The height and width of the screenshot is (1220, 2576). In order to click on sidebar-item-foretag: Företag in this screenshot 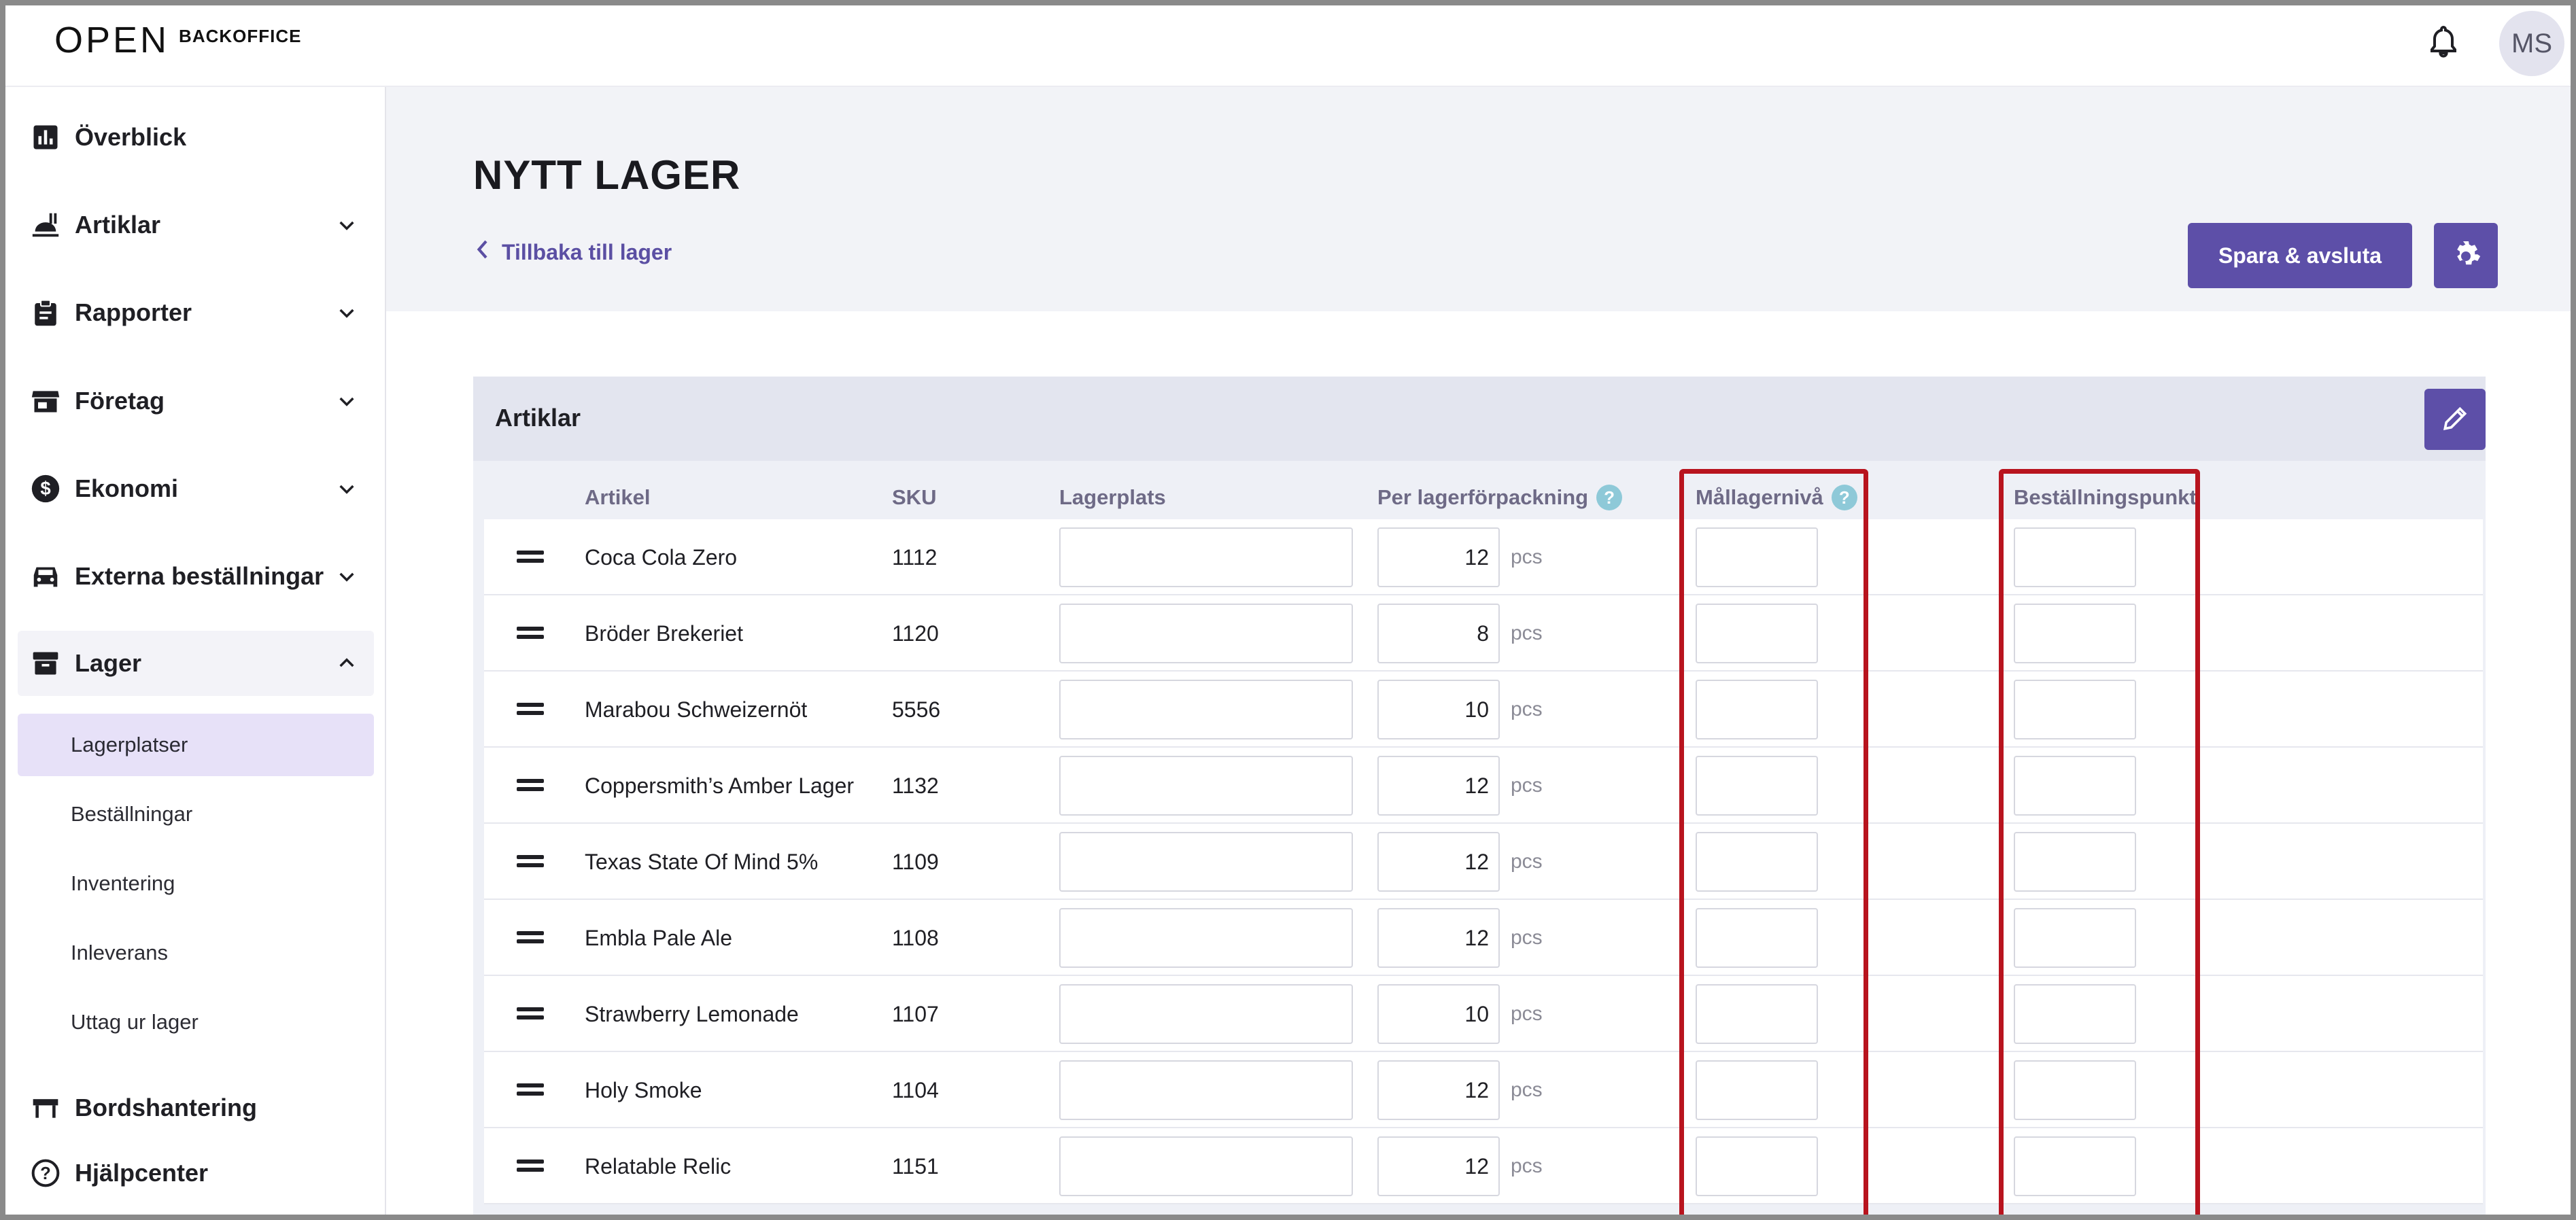, I will do `click(196, 401)`.